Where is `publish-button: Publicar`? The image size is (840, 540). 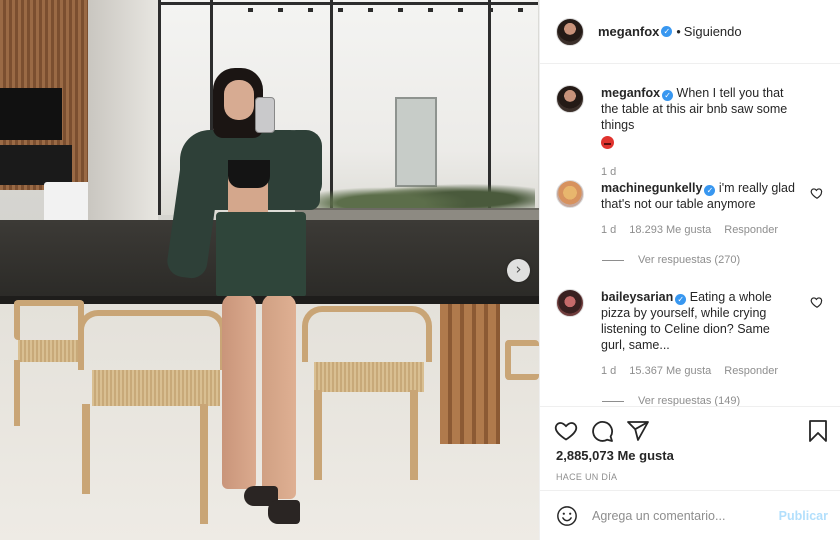 publish-button: Publicar is located at coordinates (803, 516).